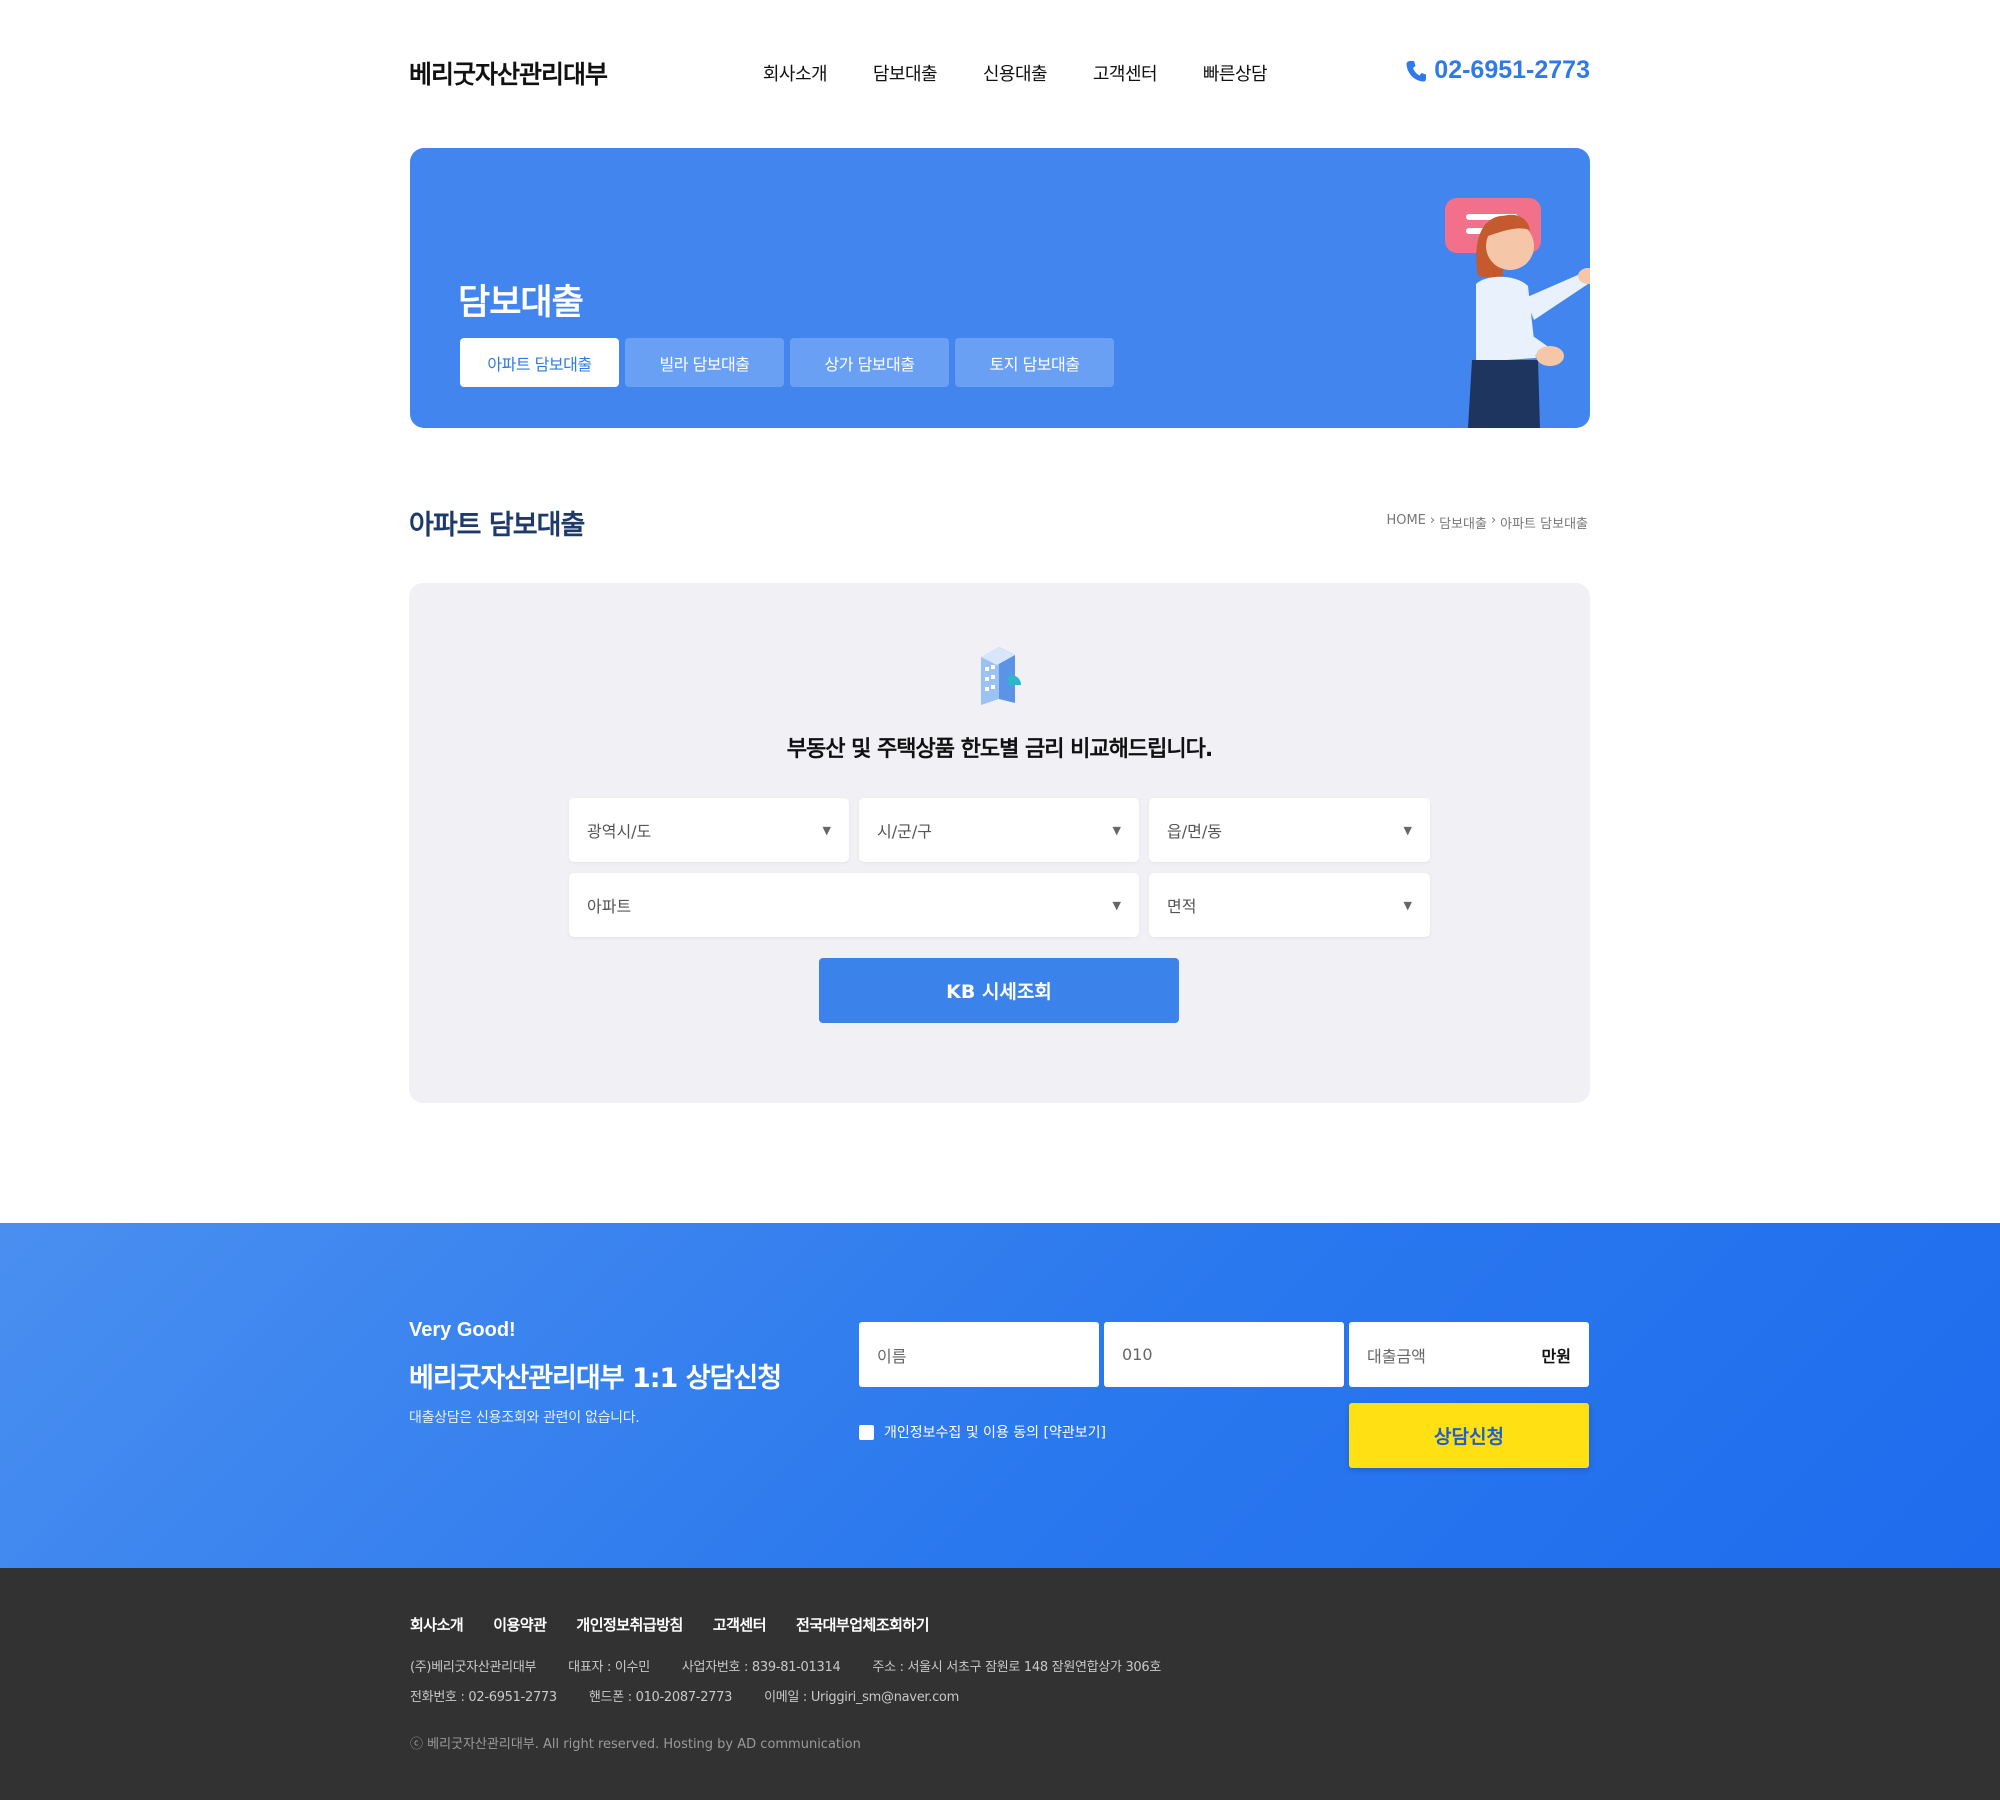  What do you see at coordinates (740, 1624) in the screenshot?
I see `footer-link-customer-center: 고객센터` at bounding box center [740, 1624].